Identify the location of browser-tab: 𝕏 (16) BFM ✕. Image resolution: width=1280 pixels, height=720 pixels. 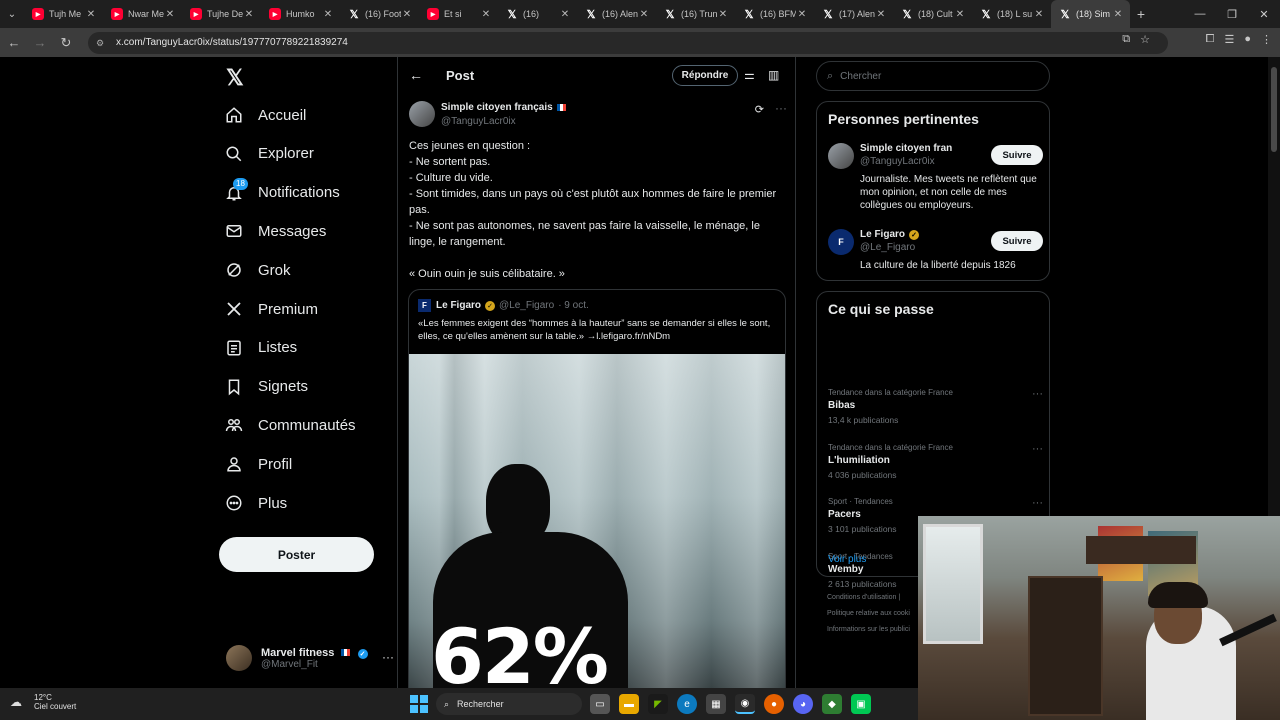
(774, 14).